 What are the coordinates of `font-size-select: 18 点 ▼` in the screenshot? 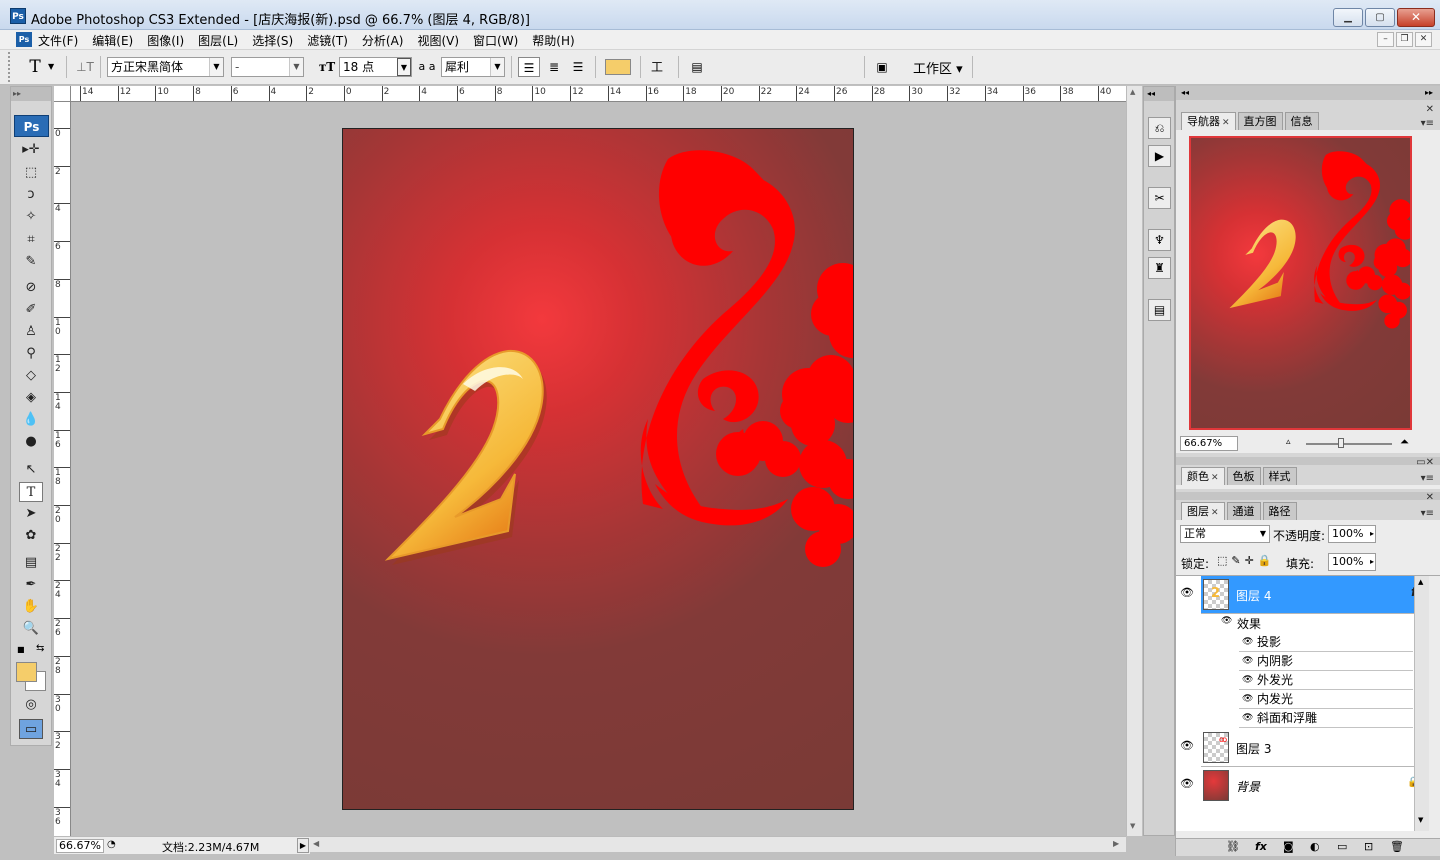 It's located at (375, 67).